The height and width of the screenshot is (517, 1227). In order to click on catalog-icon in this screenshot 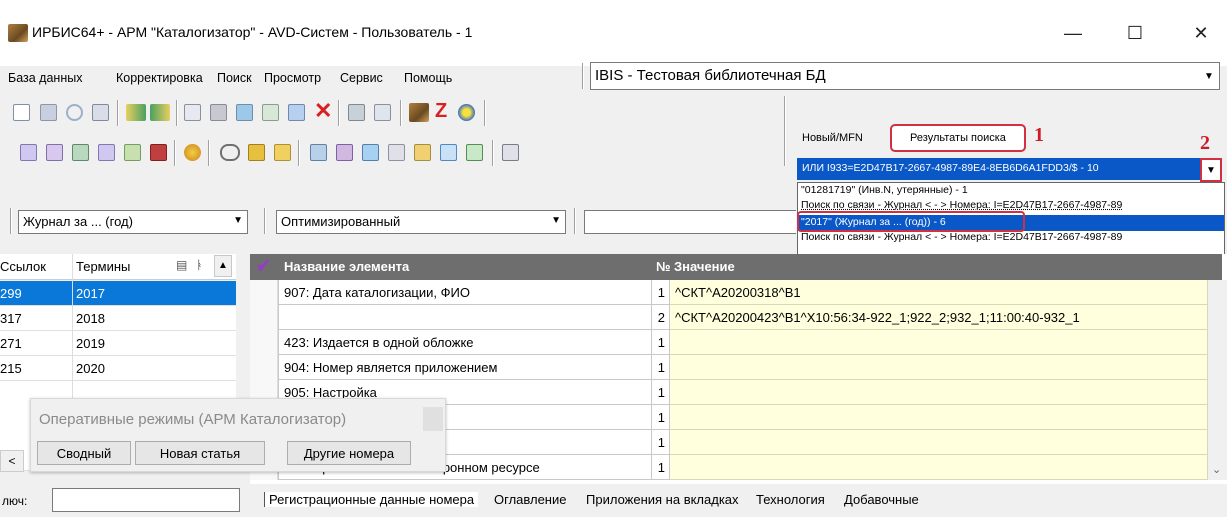, I will do `click(28, 152)`.